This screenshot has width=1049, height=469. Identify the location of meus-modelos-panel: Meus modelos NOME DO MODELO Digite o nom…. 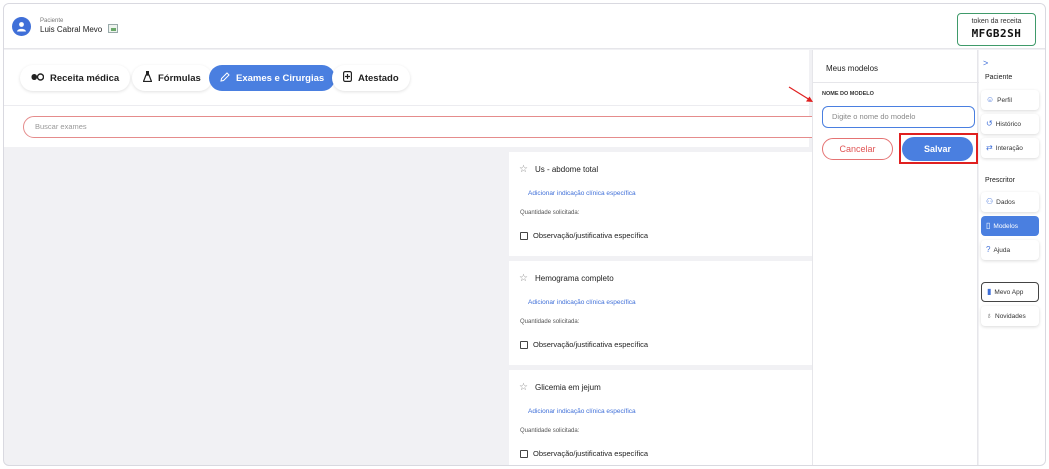
(895, 257).